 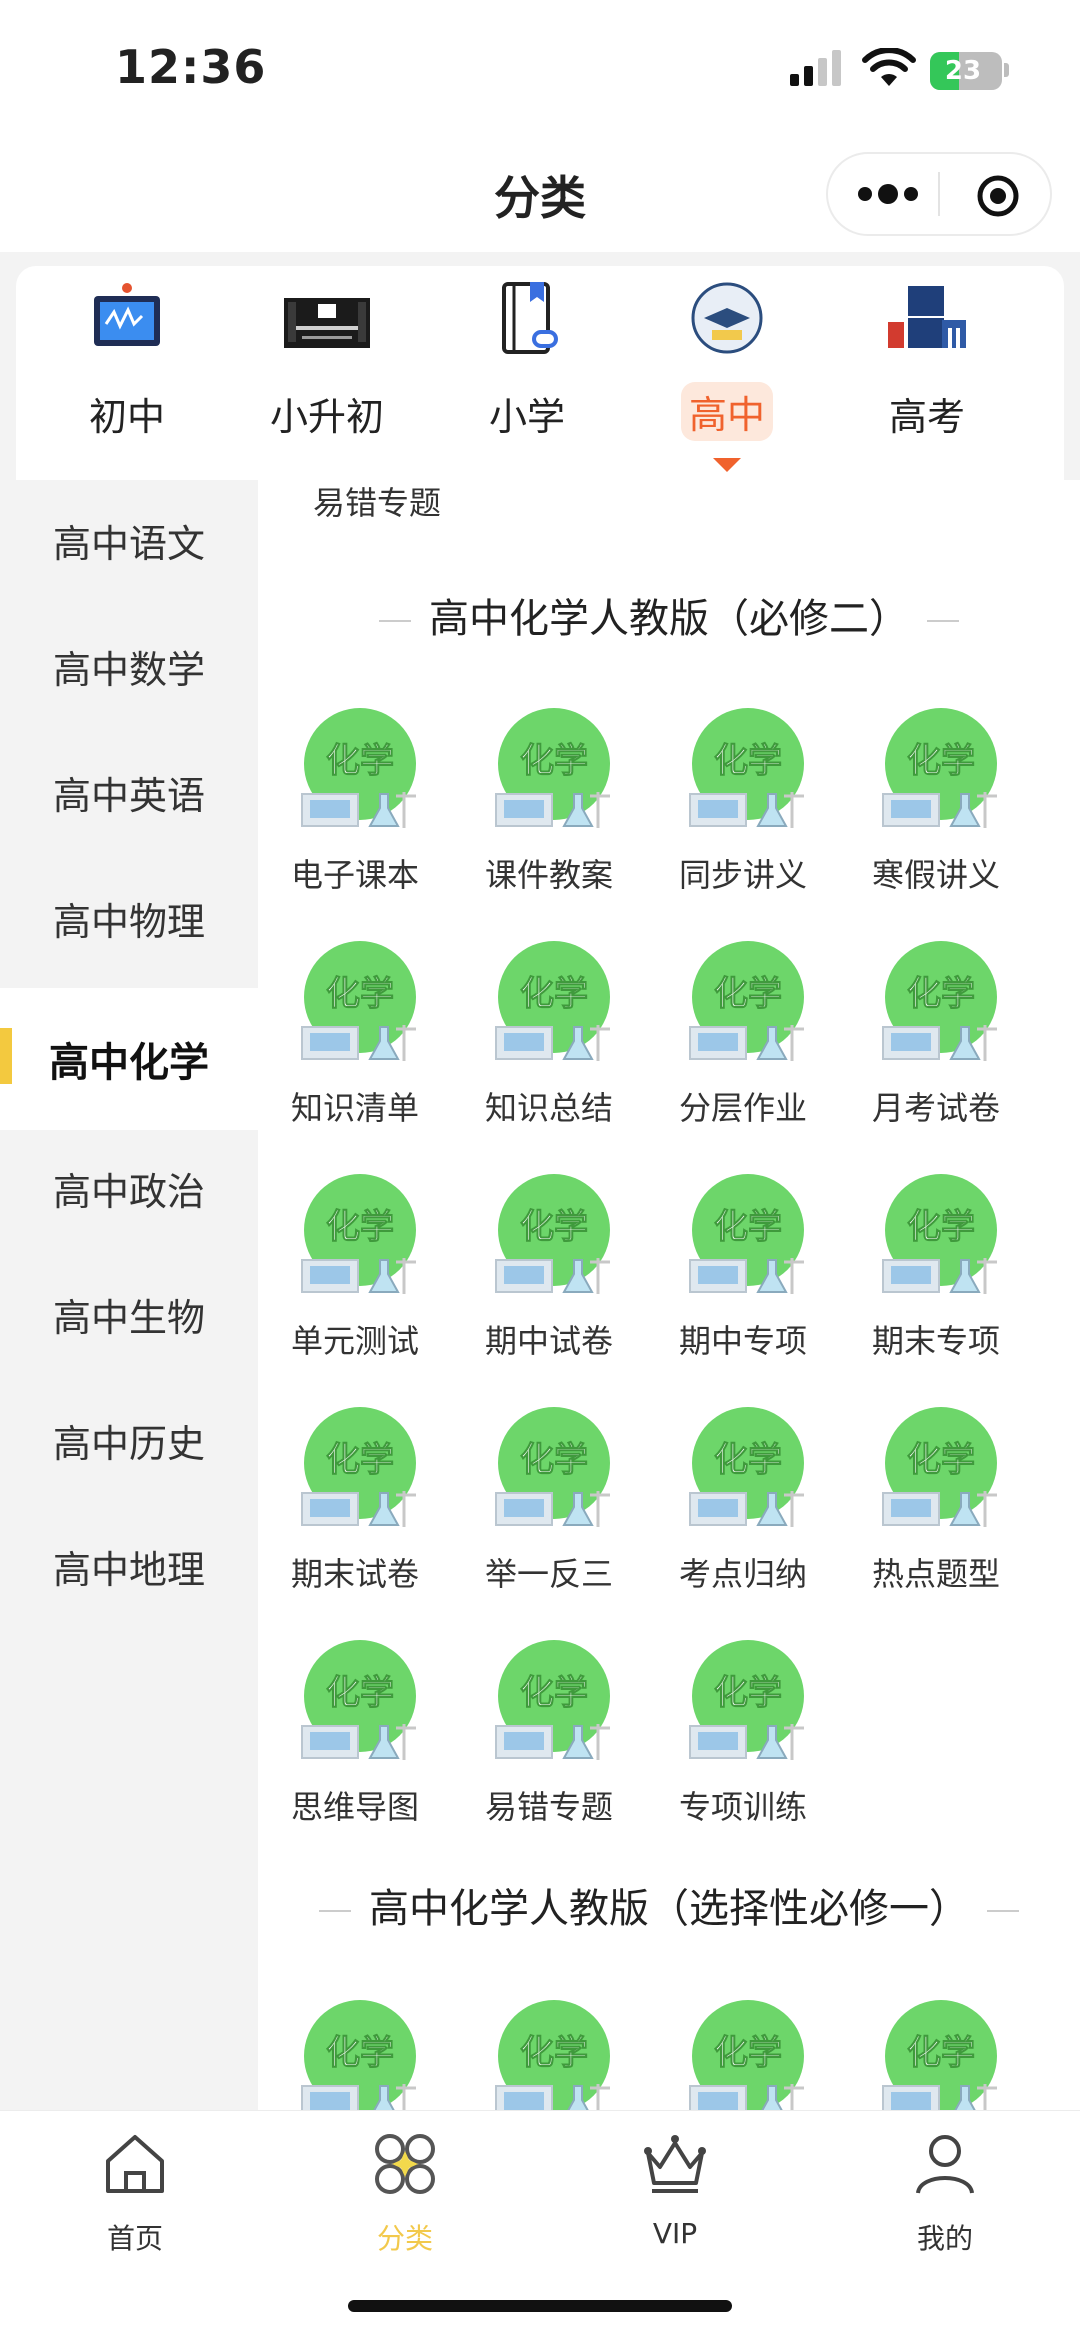 What do you see at coordinates (127, 314) in the screenshot?
I see `whiteboard-icon` at bounding box center [127, 314].